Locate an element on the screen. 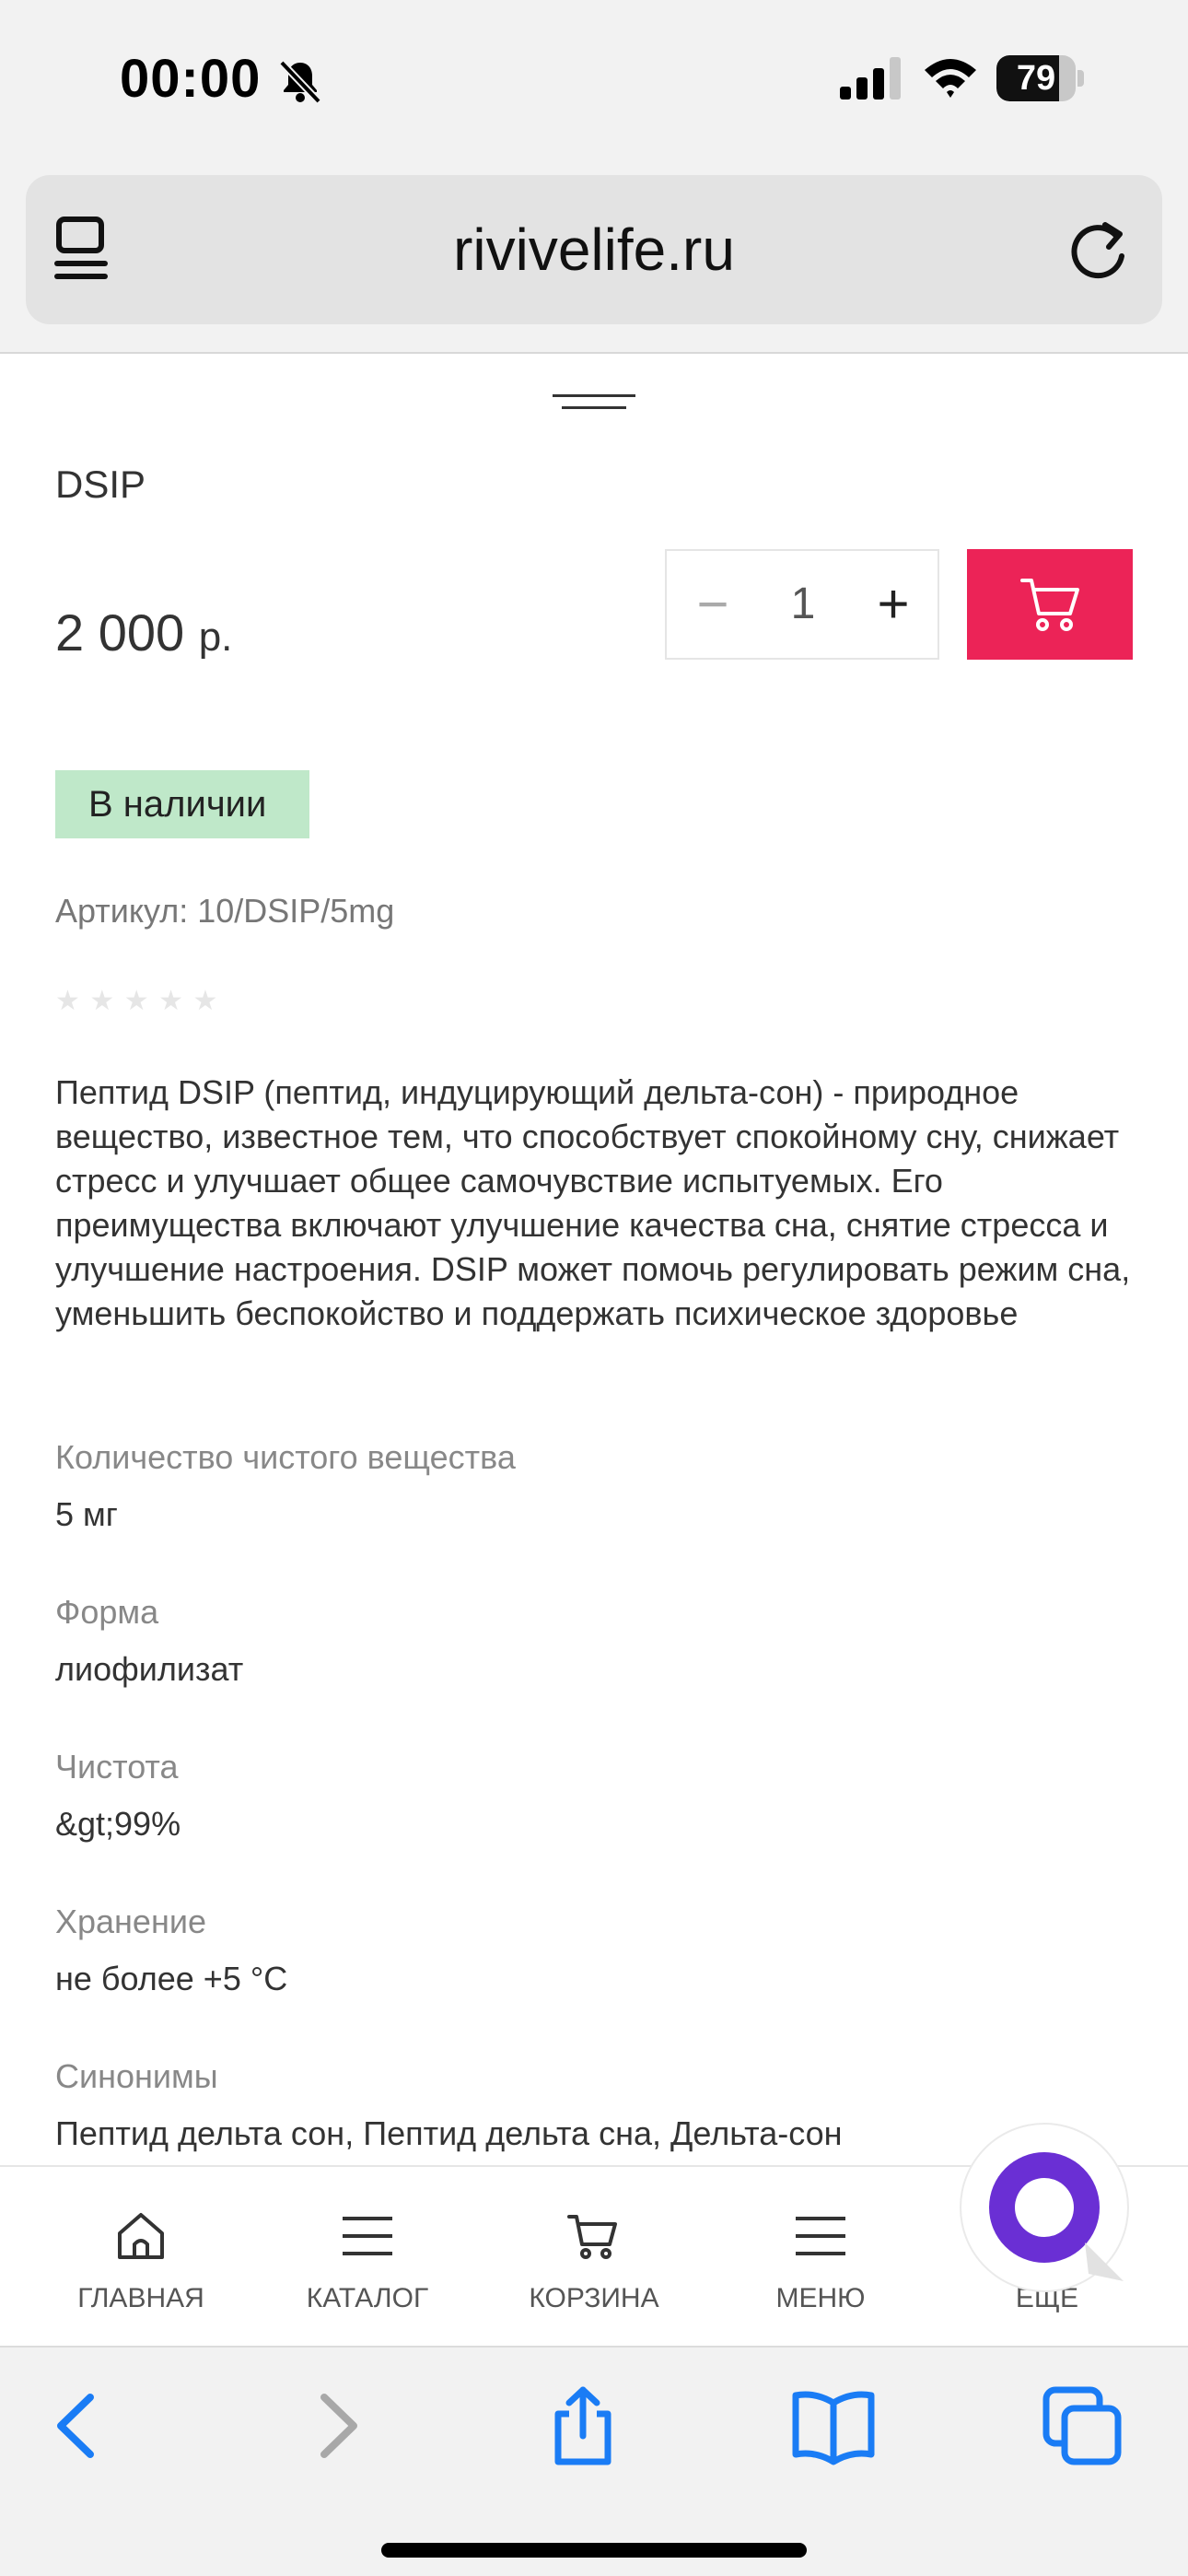 This screenshot has width=1188, height=2576. nav-cart: КОРЗИНА is located at coordinates (594, 2257).